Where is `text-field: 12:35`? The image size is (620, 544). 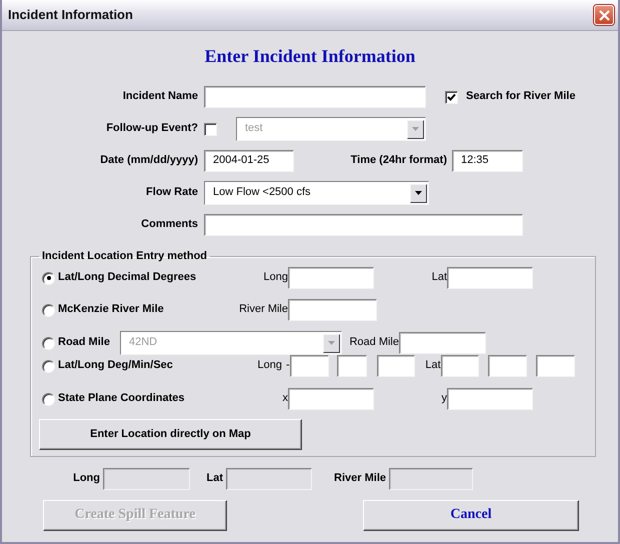 text-field: 12:35 is located at coordinates (487, 161).